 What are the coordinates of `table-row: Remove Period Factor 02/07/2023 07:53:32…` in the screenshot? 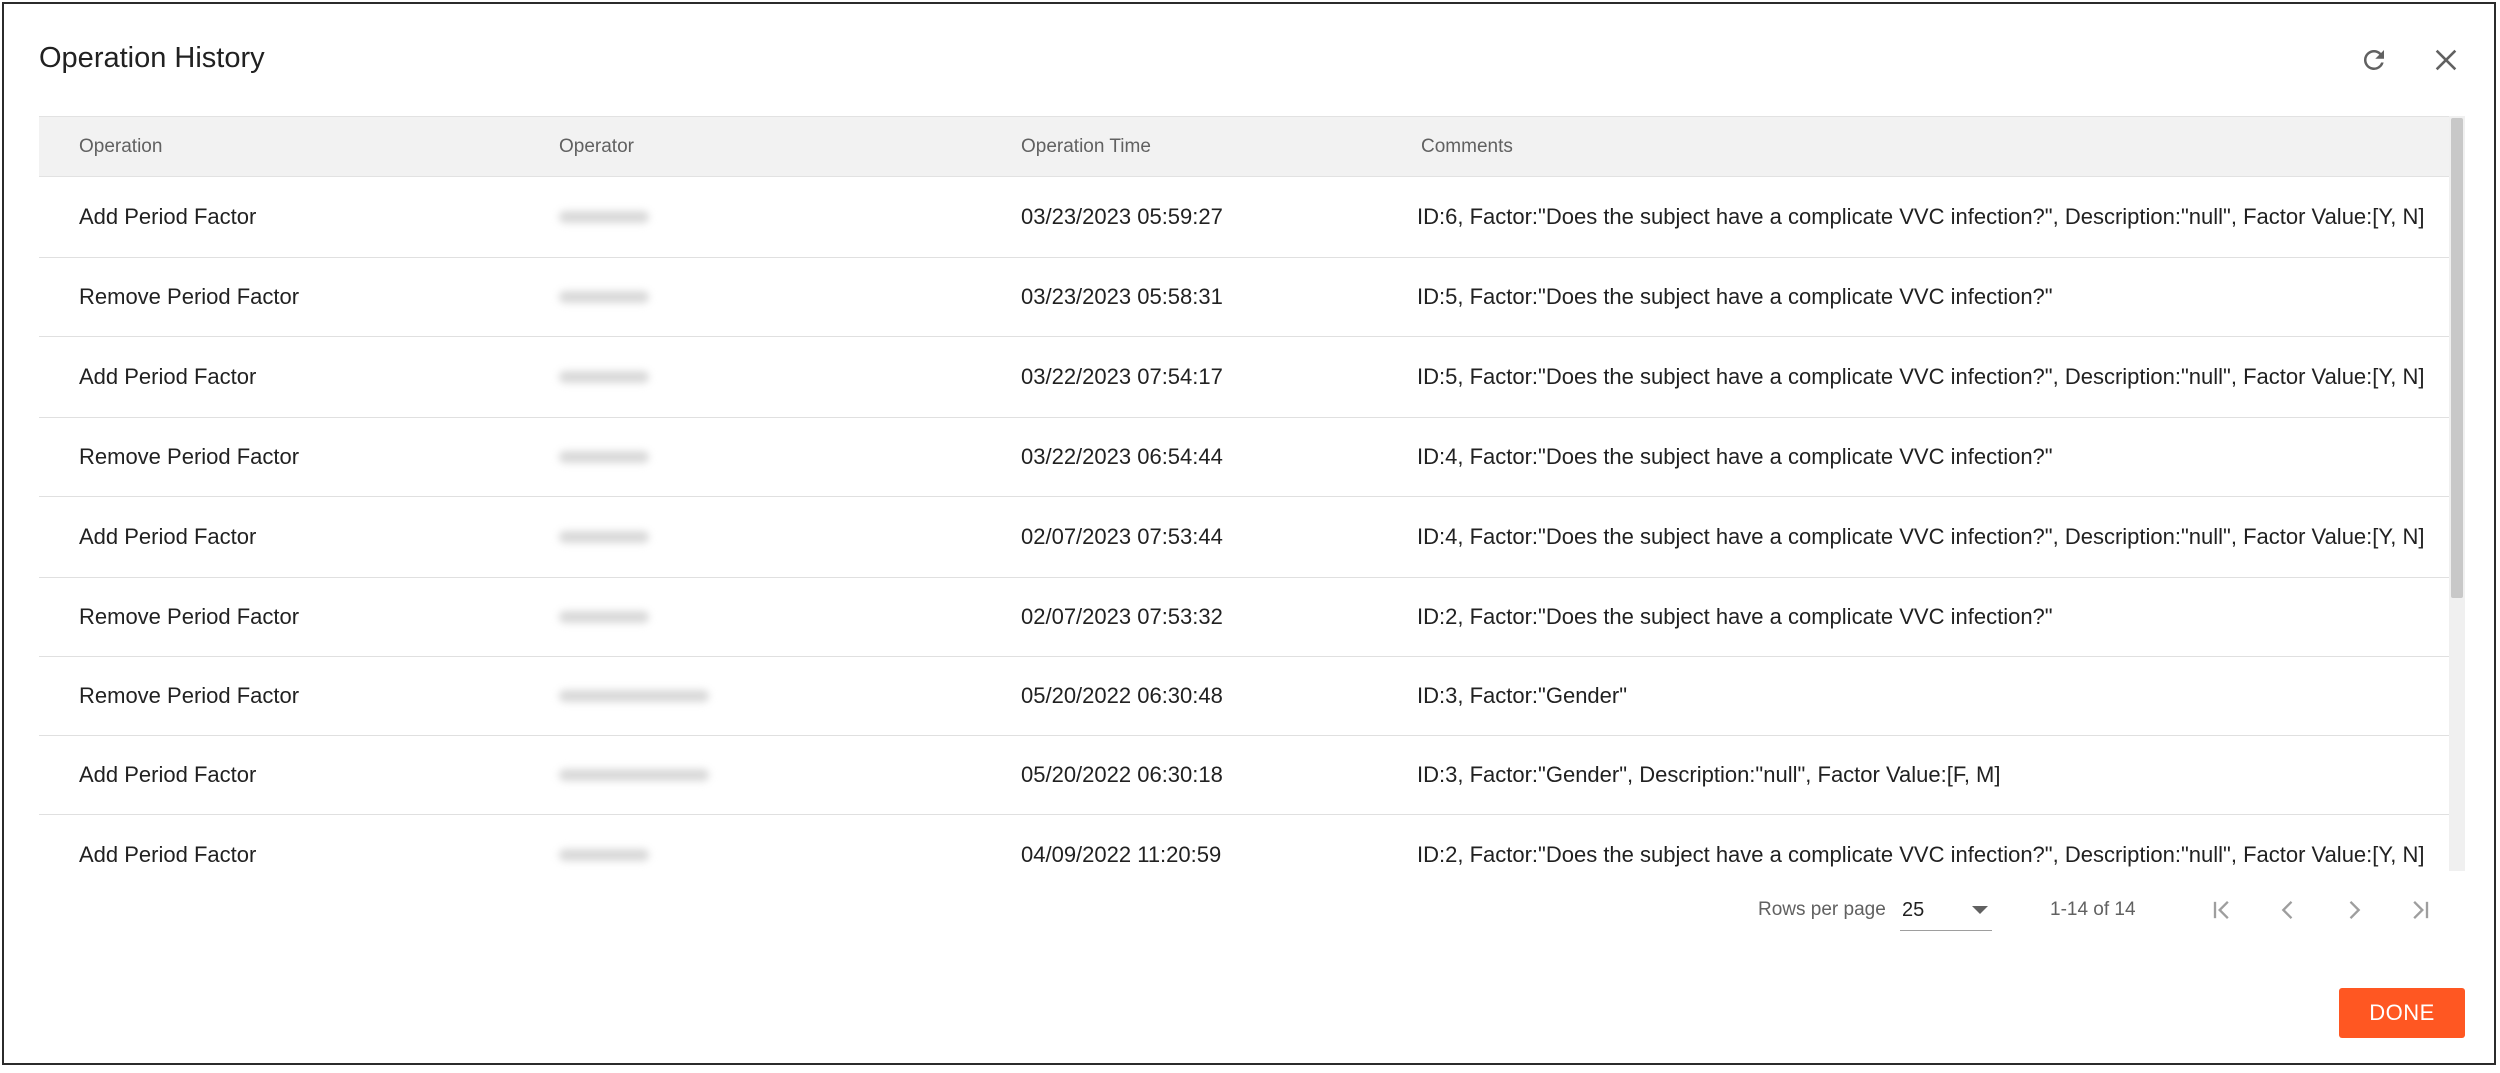 It's located at (1244, 617).